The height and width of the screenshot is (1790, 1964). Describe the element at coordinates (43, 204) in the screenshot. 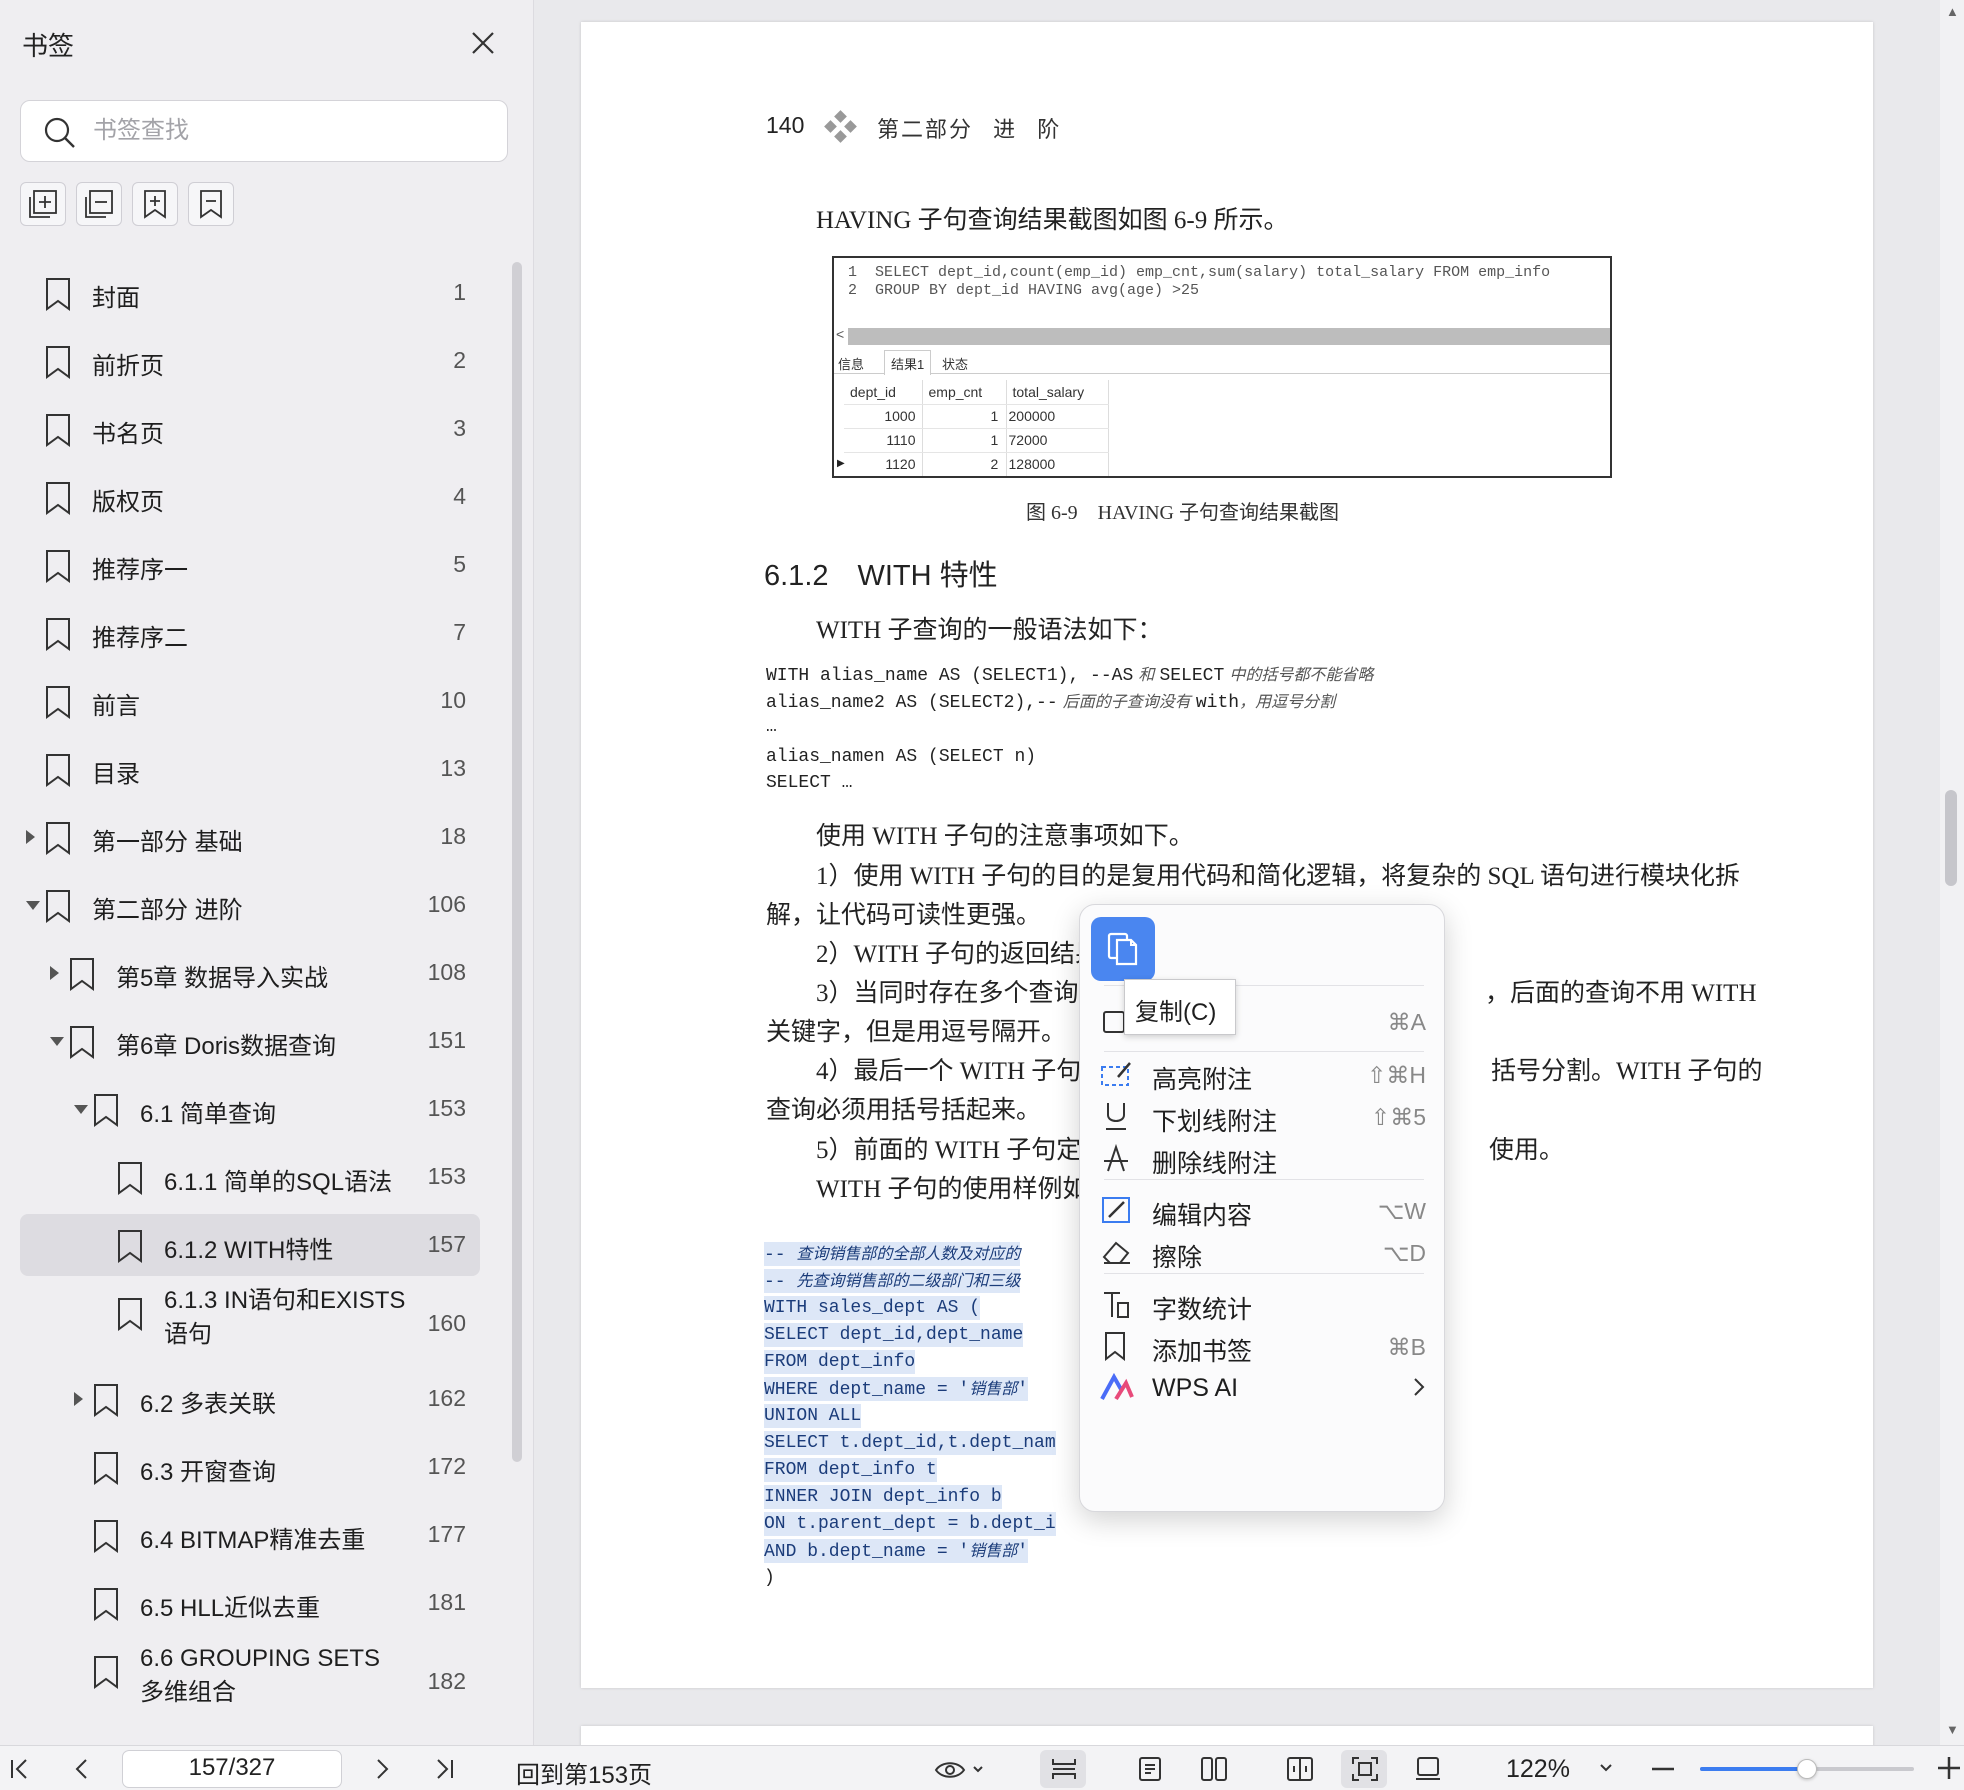

I see `expand-all-button` at that location.